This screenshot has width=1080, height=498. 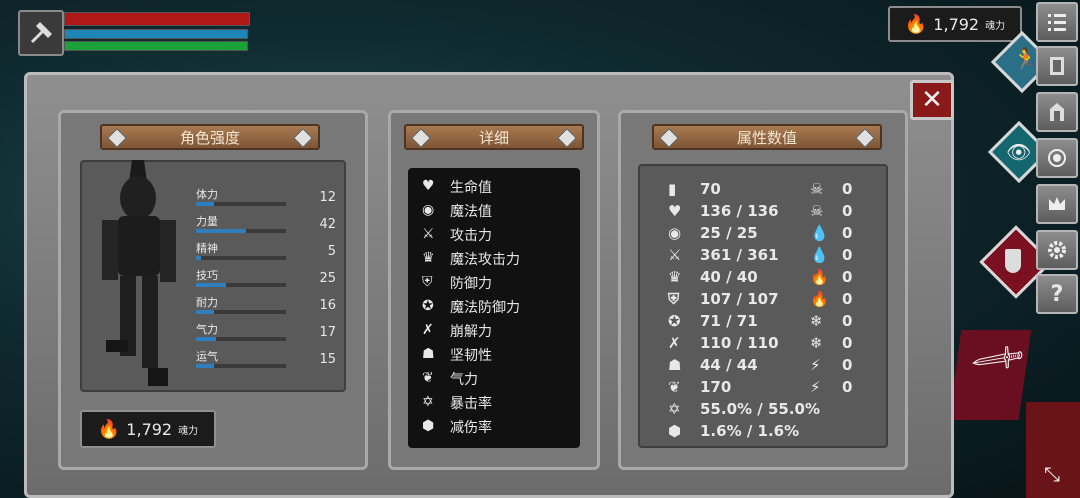 I want to click on help-icon: ?, so click(x=1057, y=294).